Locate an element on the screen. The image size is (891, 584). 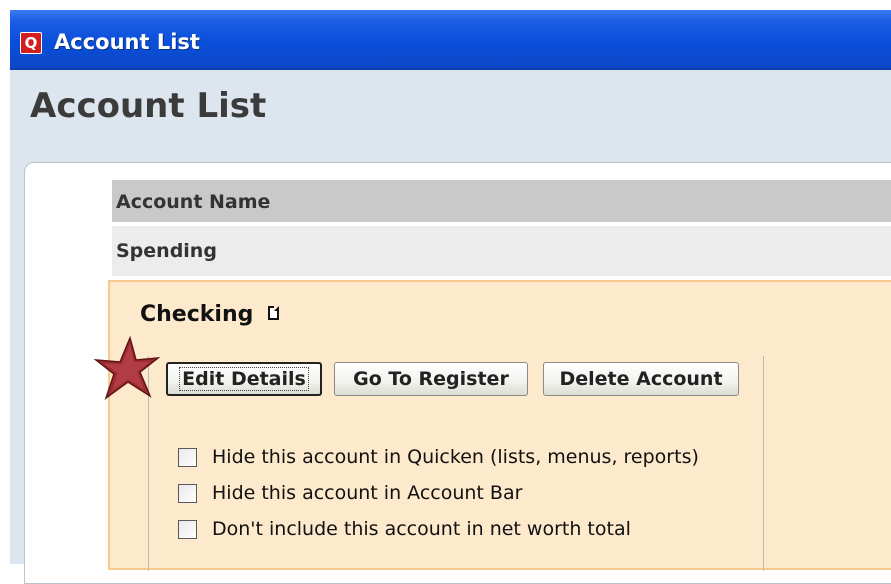
page-title: Account List is located at coordinates (148, 106).